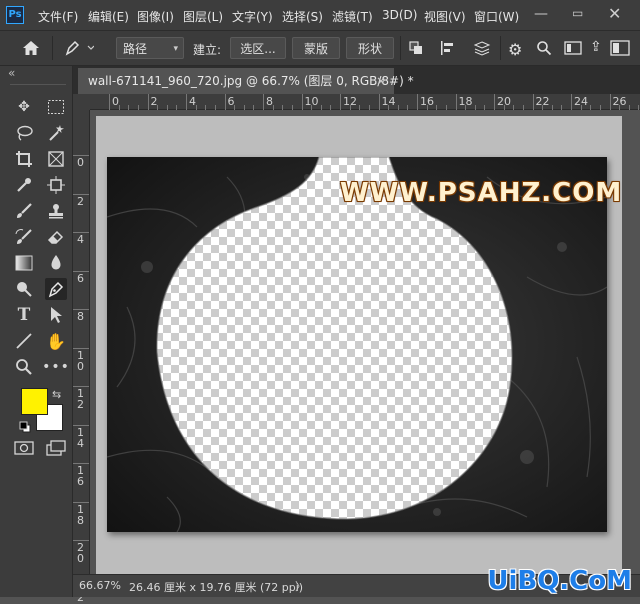 The width and height of the screenshot is (640, 604). I want to click on ruler-label: 1 6, so click(80, 476).